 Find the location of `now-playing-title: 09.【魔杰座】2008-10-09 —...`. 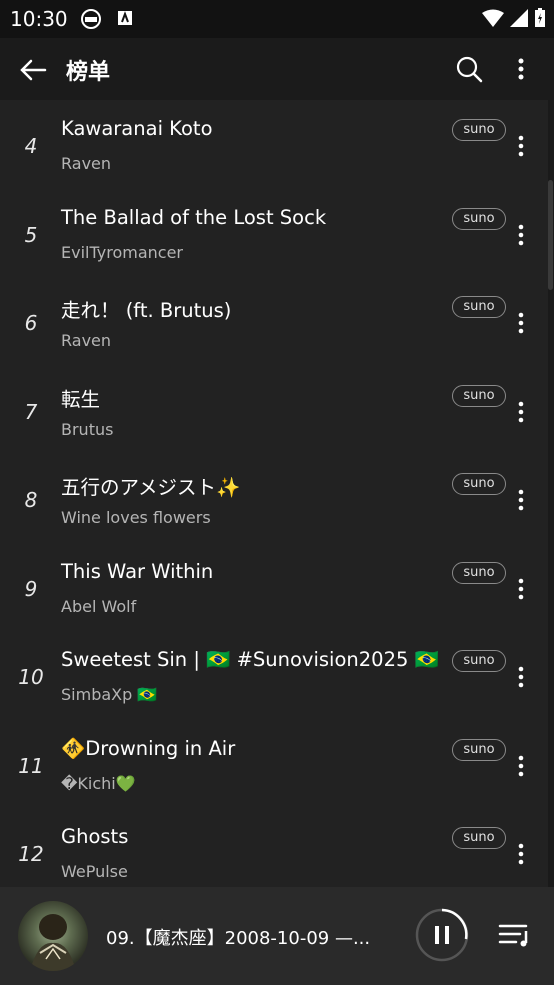

now-playing-title: 09.【魔杰座】2008-10-09 —... is located at coordinates (241, 937).